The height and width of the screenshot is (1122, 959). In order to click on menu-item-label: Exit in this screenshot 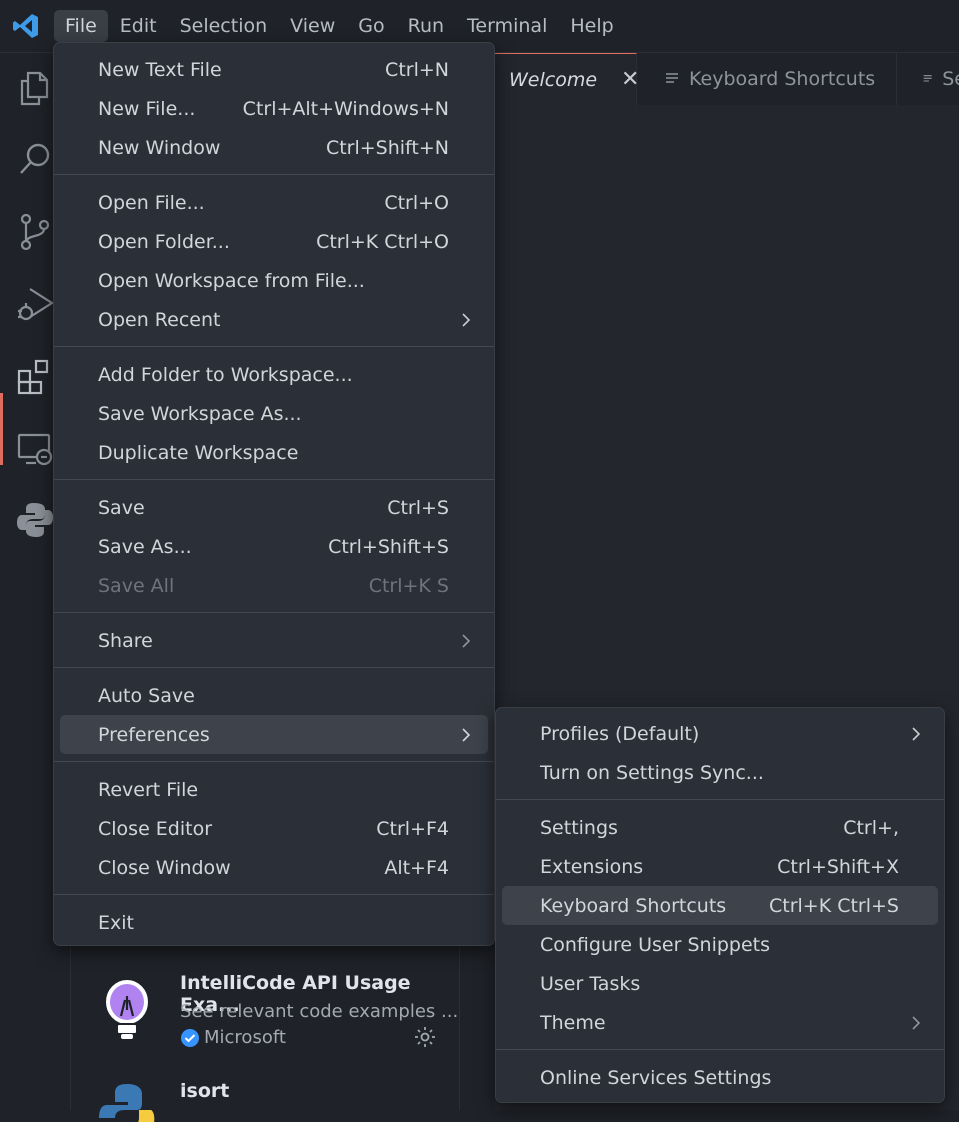, I will do `click(116, 922)`.